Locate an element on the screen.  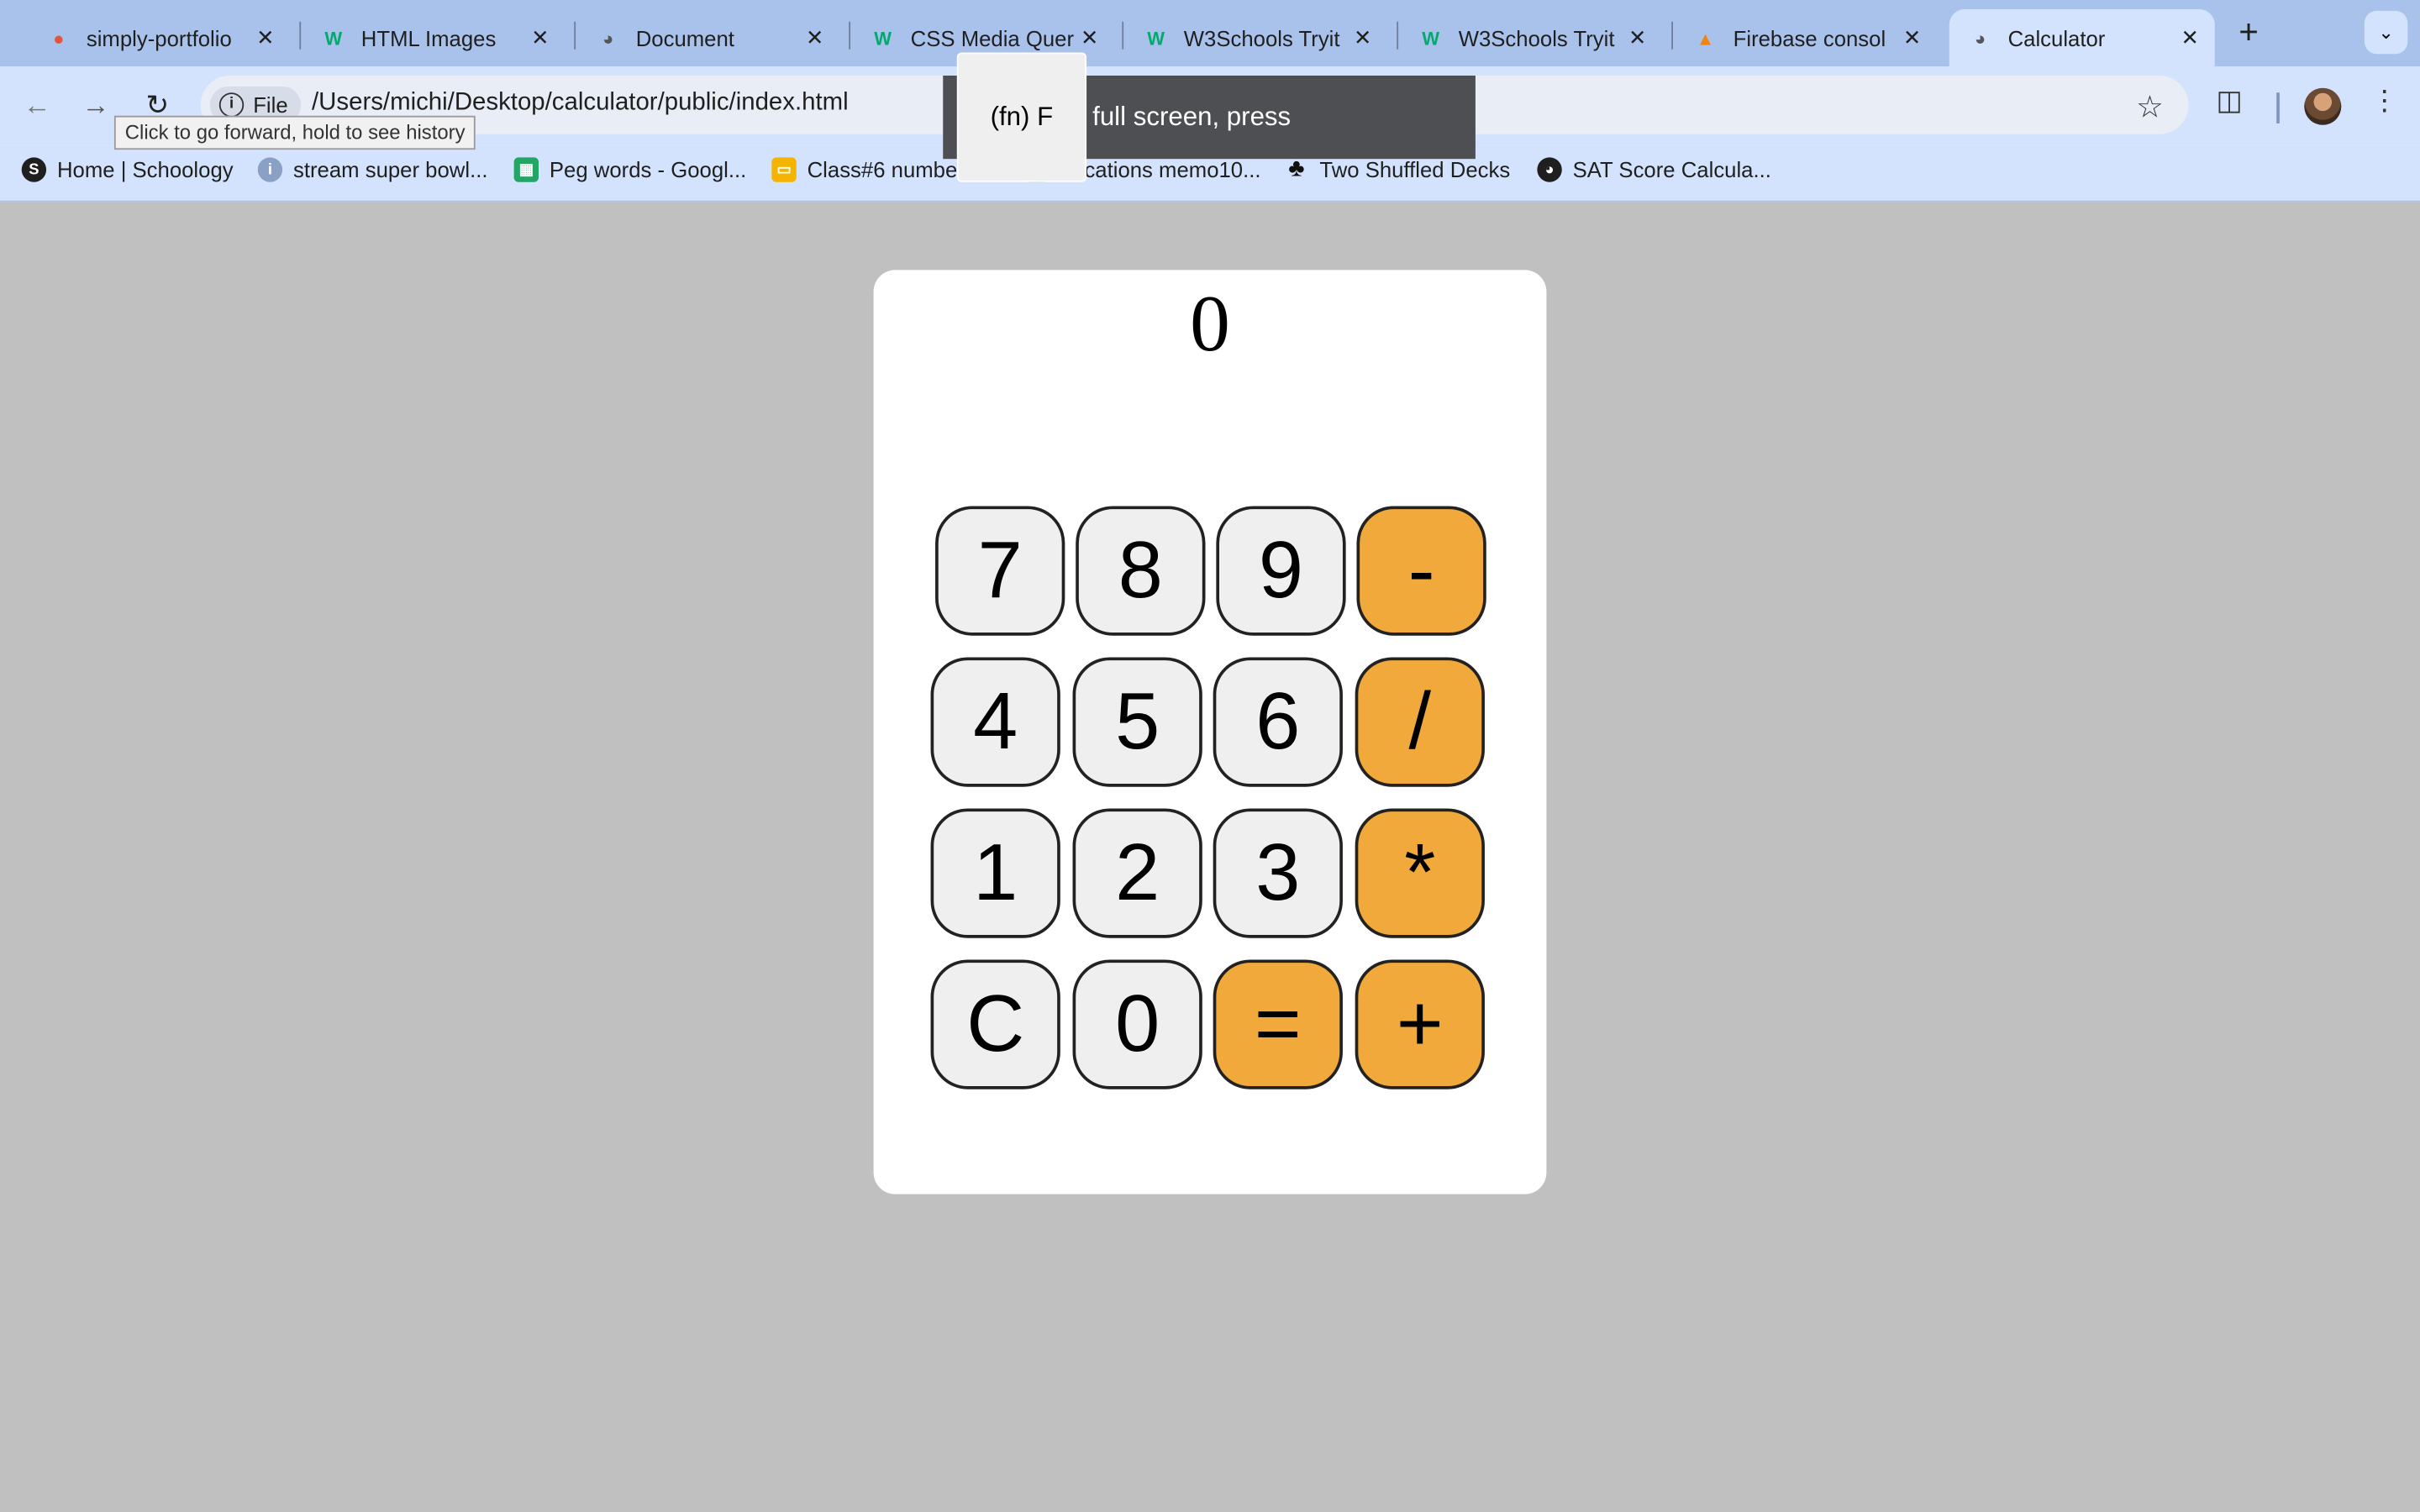
bookmark-label: Two Shuffled Decks is located at coordinates (1415, 169).